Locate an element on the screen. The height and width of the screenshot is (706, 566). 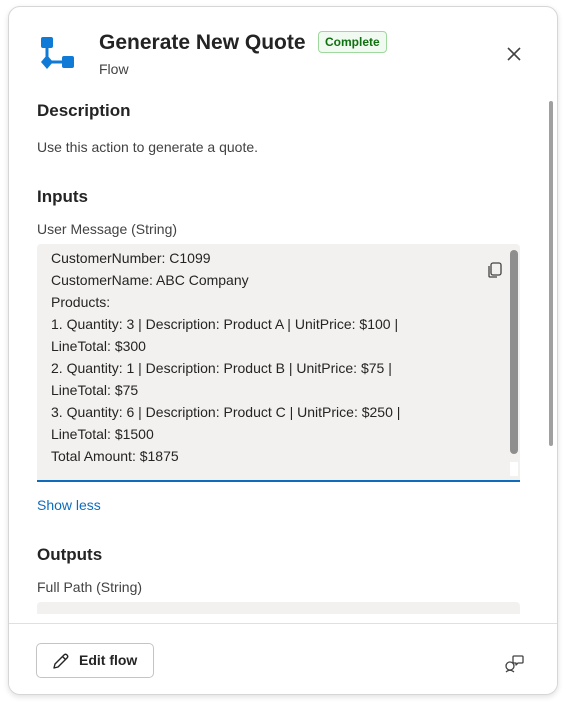
description-heading: Description is located at coordinates (84, 110).